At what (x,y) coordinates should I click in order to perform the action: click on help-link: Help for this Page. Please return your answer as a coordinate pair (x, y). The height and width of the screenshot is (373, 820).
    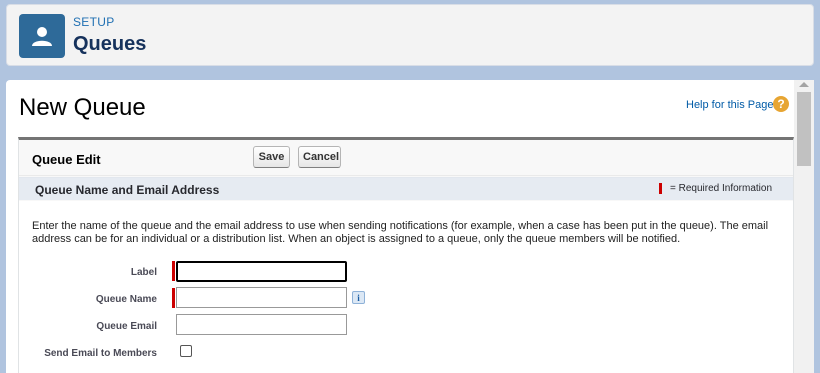
    Looking at the image, I should click on (729, 105).